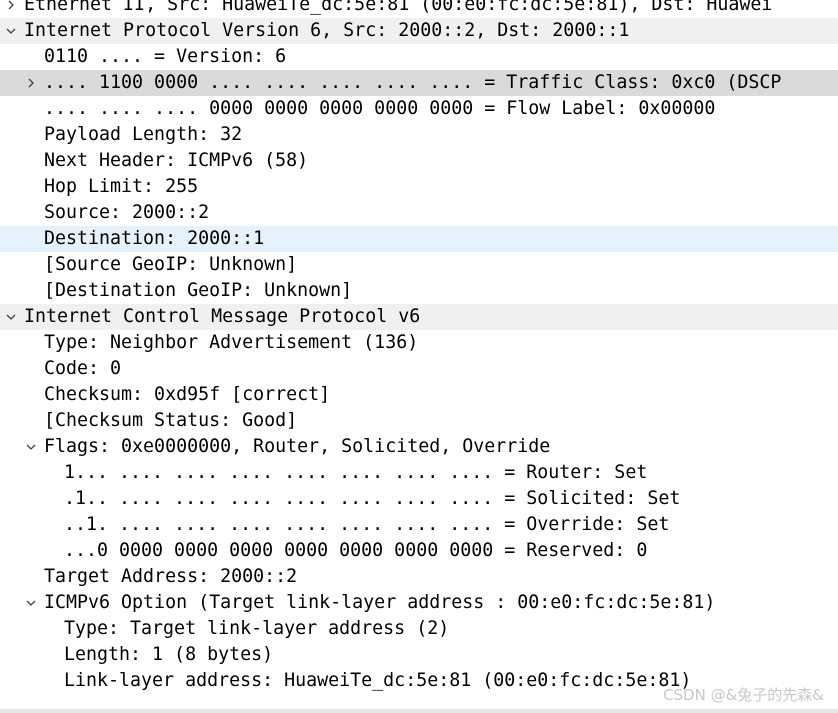  What do you see at coordinates (143, 134) in the screenshot?
I see `tree-row-label: Payload Length: 32` at bounding box center [143, 134].